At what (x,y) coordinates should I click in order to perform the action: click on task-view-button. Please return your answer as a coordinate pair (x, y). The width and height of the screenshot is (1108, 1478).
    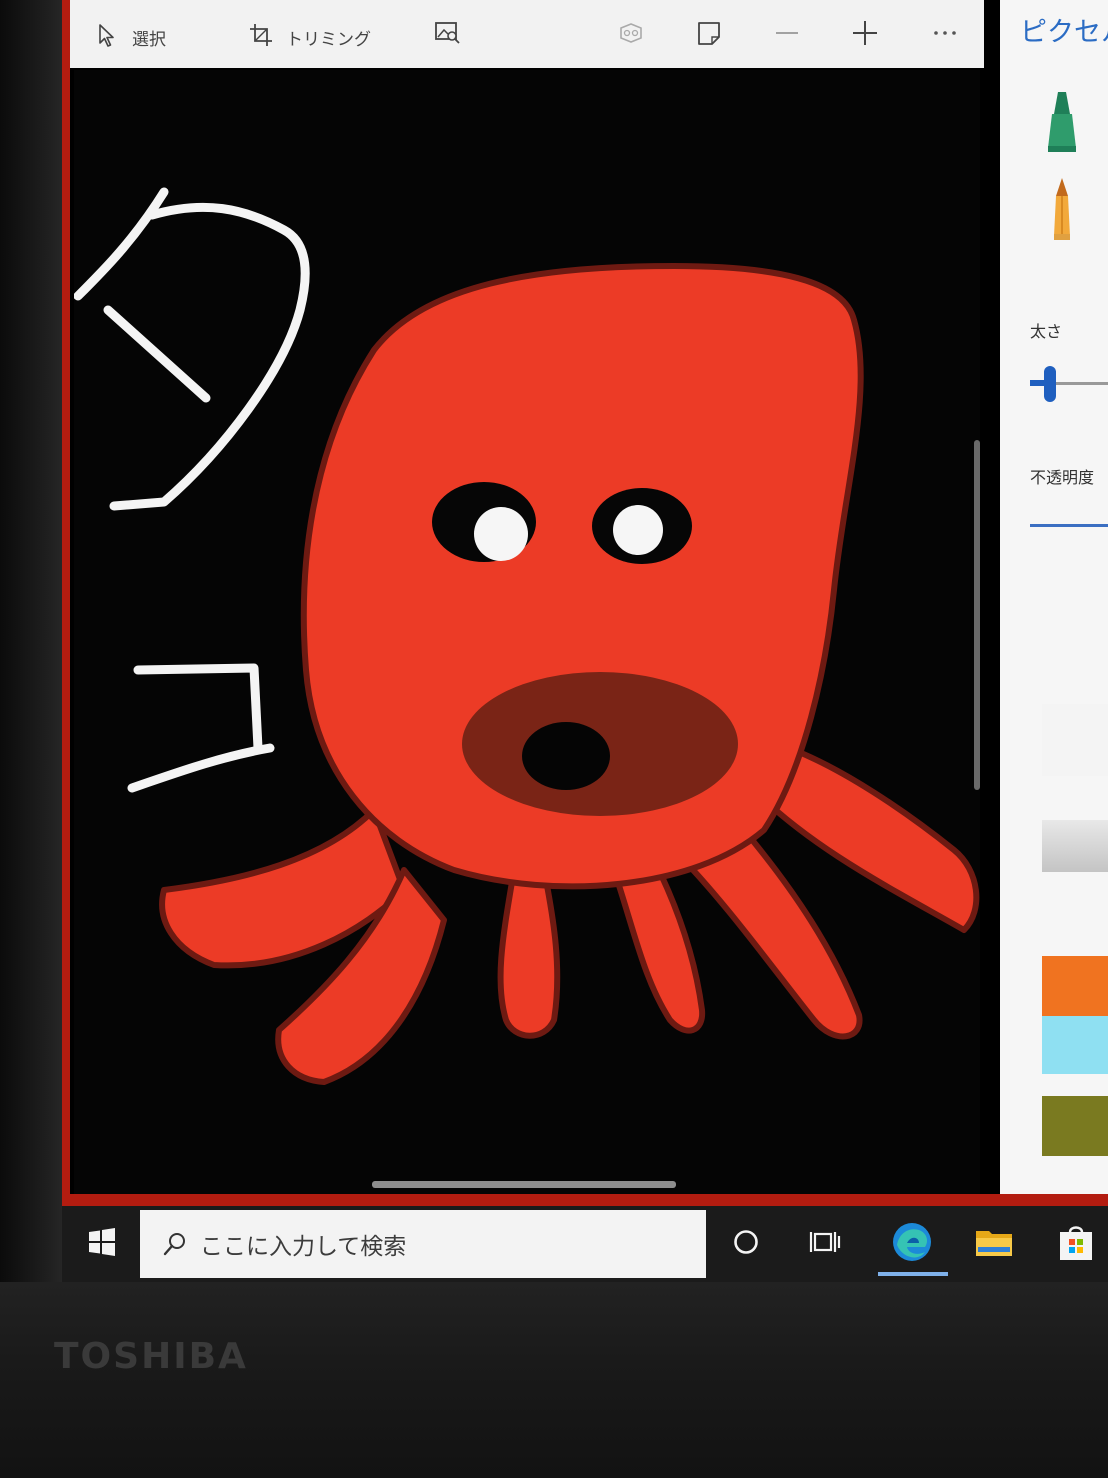
    Looking at the image, I should click on (826, 1244).